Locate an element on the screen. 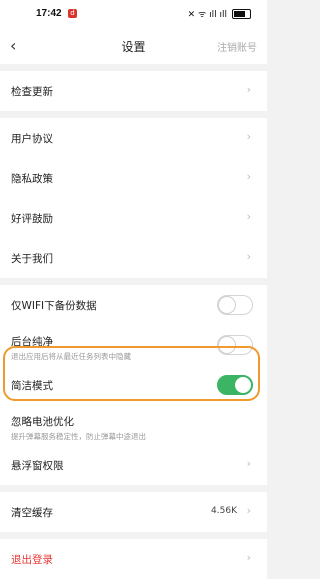 Image resolution: width=320 pixels, height=579 pixels. wifi-only-backup-toggle is located at coordinates (235, 305).